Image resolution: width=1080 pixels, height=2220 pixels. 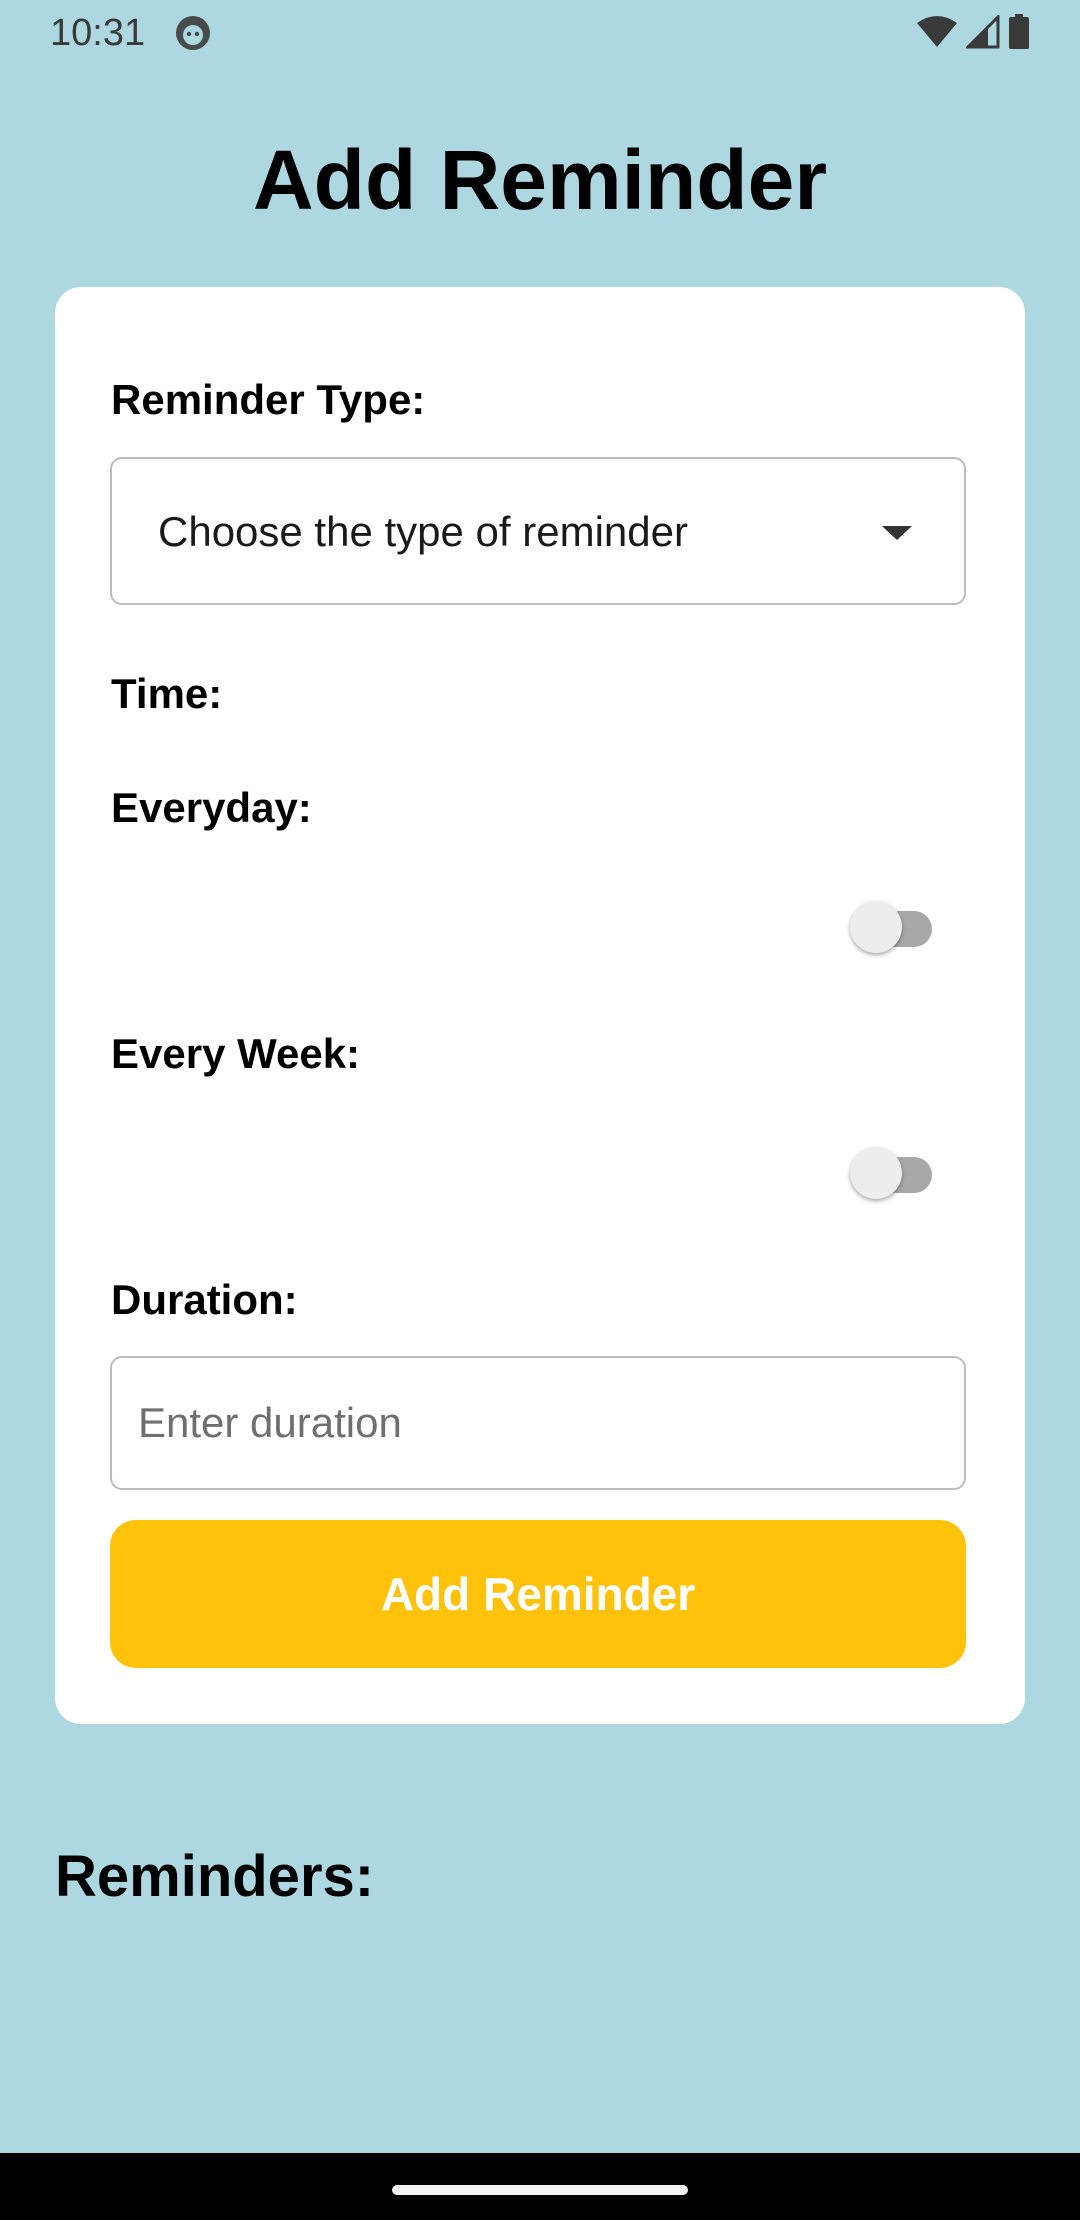 What do you see at coordinates (982, 33) in the screenshot?
I see `cell-signal-icon` at bounding box center [982, 33].